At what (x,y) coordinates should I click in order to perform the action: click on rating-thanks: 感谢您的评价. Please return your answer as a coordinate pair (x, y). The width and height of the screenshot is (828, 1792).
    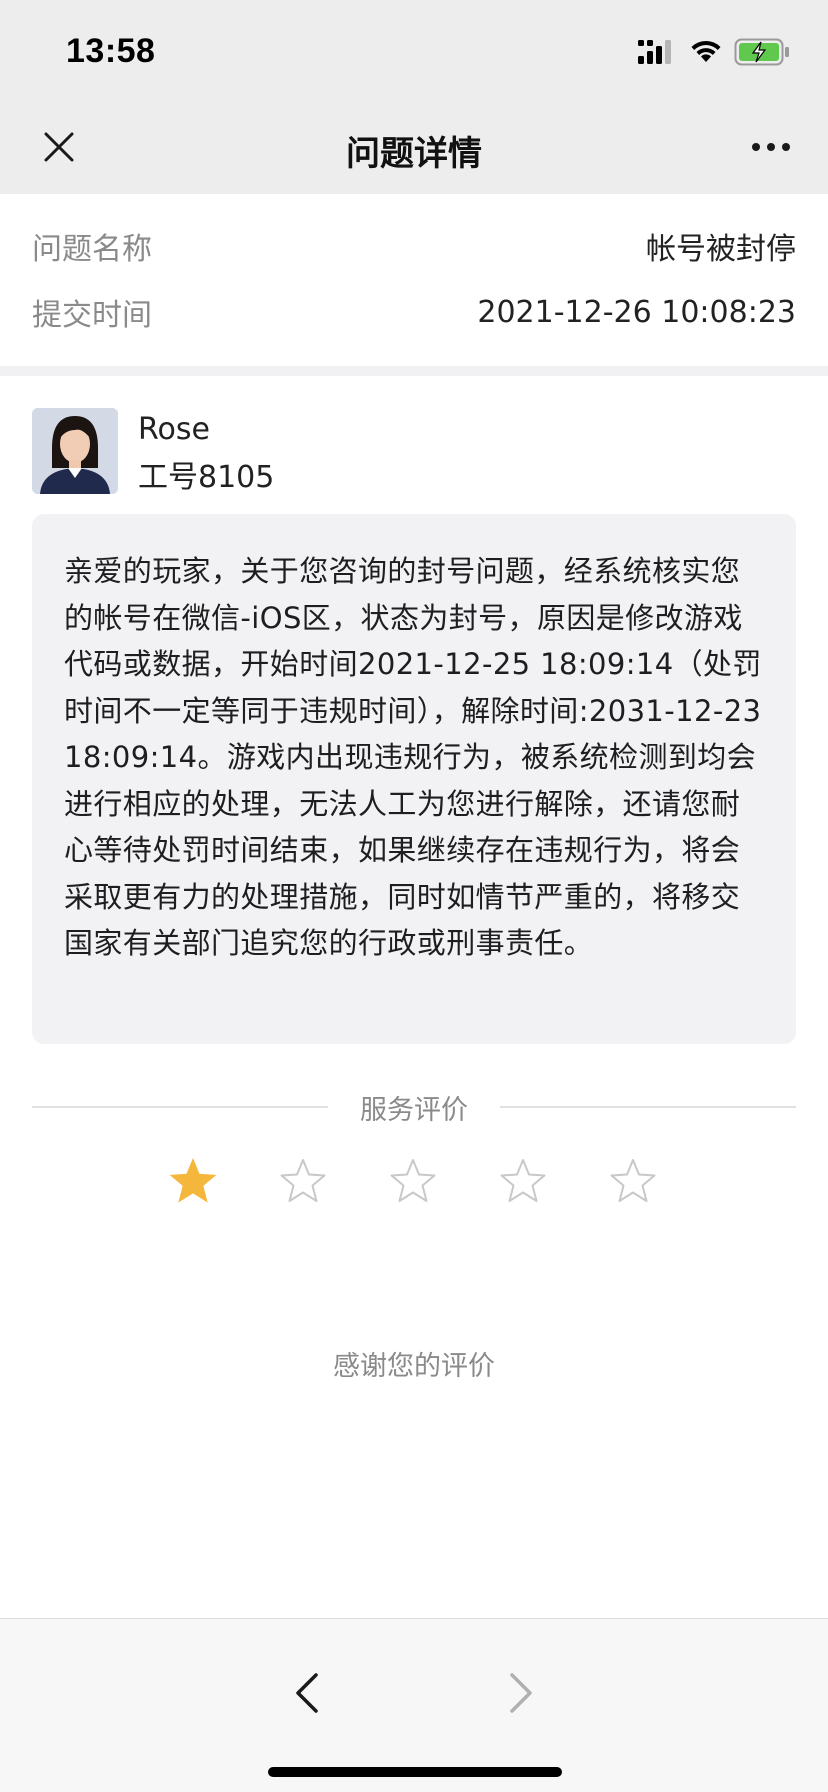
    Looking at the image, I should click on (414, 1366).